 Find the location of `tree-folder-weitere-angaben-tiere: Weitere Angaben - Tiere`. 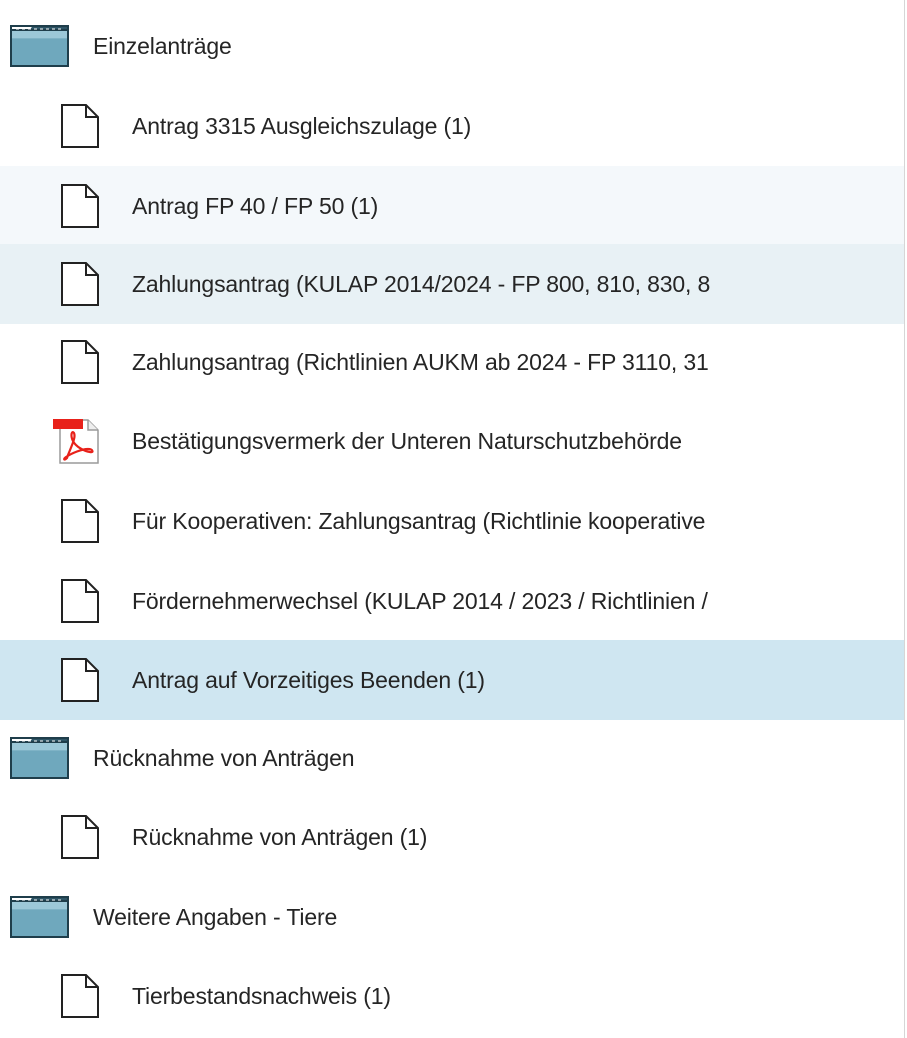

tree-folder-weitere-angaben-tiere: Weitere Angaben - Tiere is located at coordinates (452, 917).